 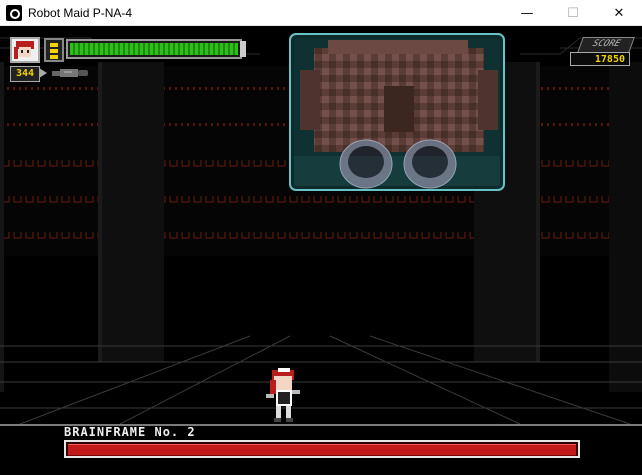 I want to click on ammo-counter: 344, so click(x=25, y=74).